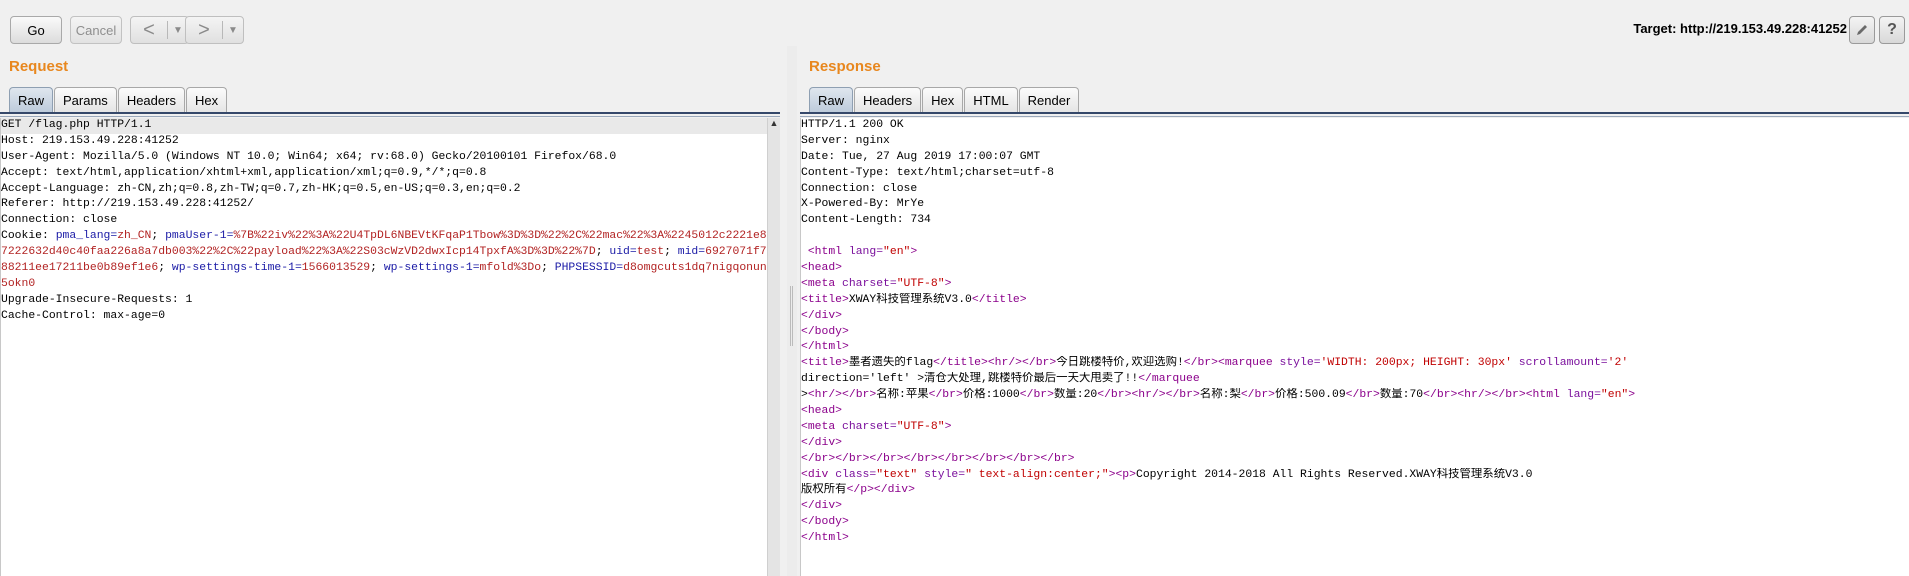  I want to click on response-line: </br></br></br></br></br></br></br></br>, so click(938, 458).